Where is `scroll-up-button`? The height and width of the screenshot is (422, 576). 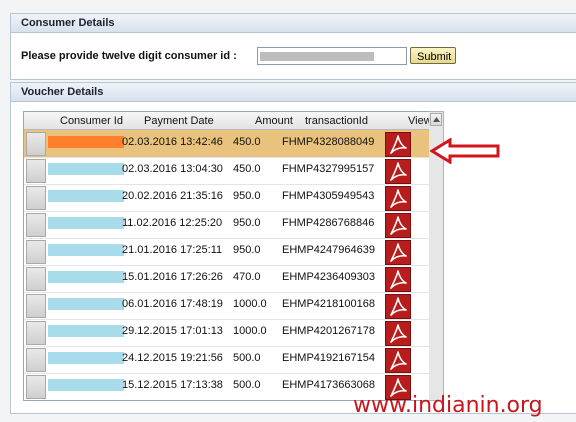 scroll-up-button is located at coordinates (436, 119).